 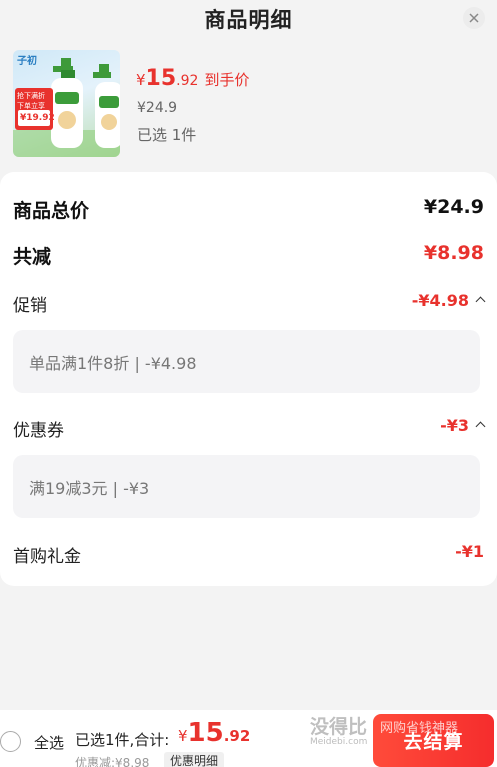 I want to click on first-gift-value: -¥1, so click(x=469, y=551).